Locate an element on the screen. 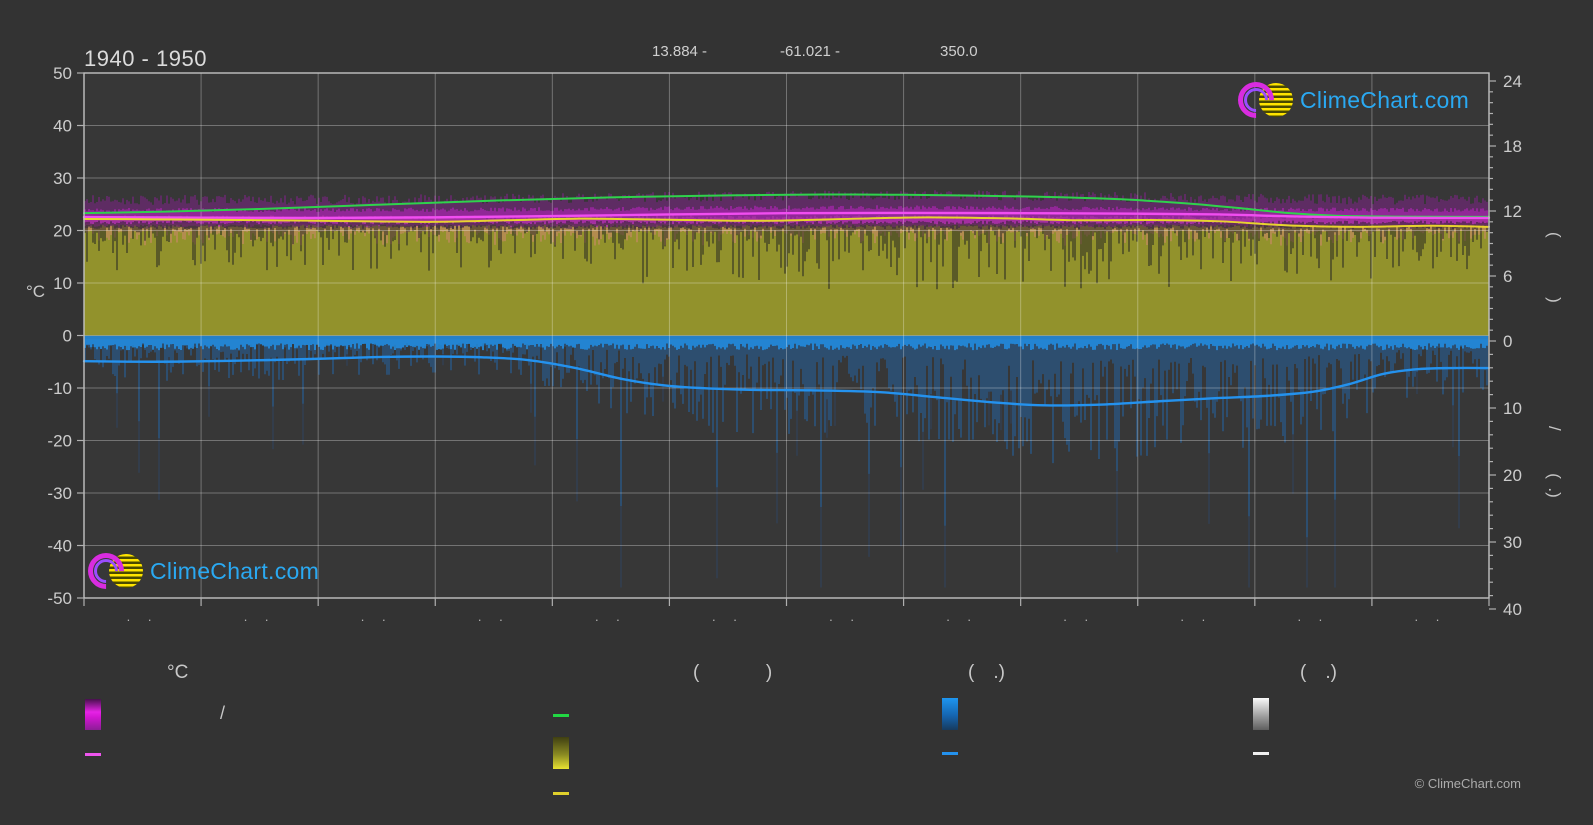 The image size is (1593, 825). legend-snow-header: ( .) is located at coordinates (1318, 672).